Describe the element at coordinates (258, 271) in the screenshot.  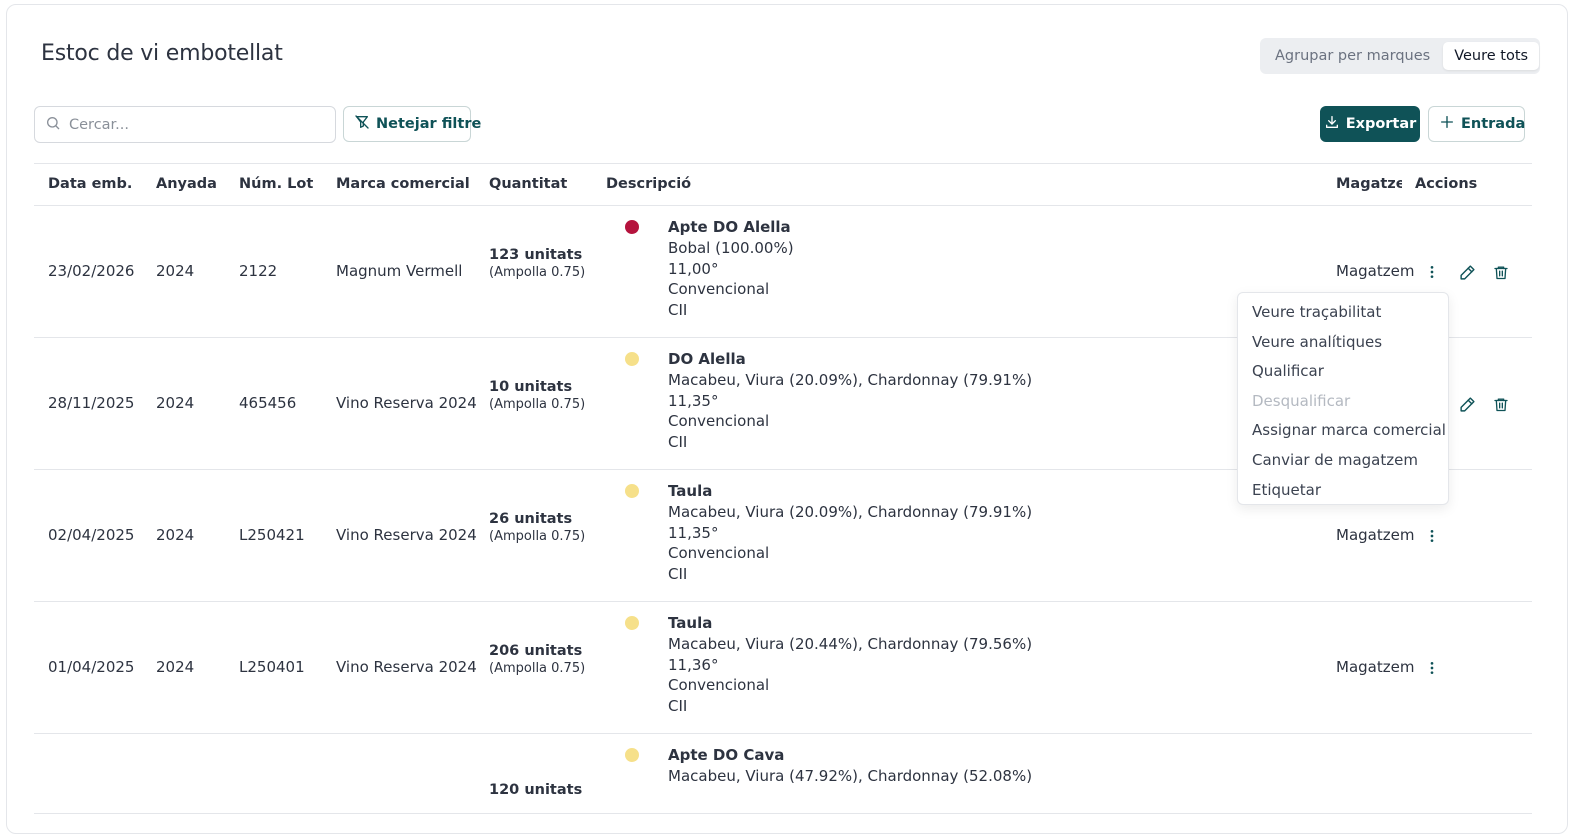
I see `cell-lot-number: 2122` at that location.